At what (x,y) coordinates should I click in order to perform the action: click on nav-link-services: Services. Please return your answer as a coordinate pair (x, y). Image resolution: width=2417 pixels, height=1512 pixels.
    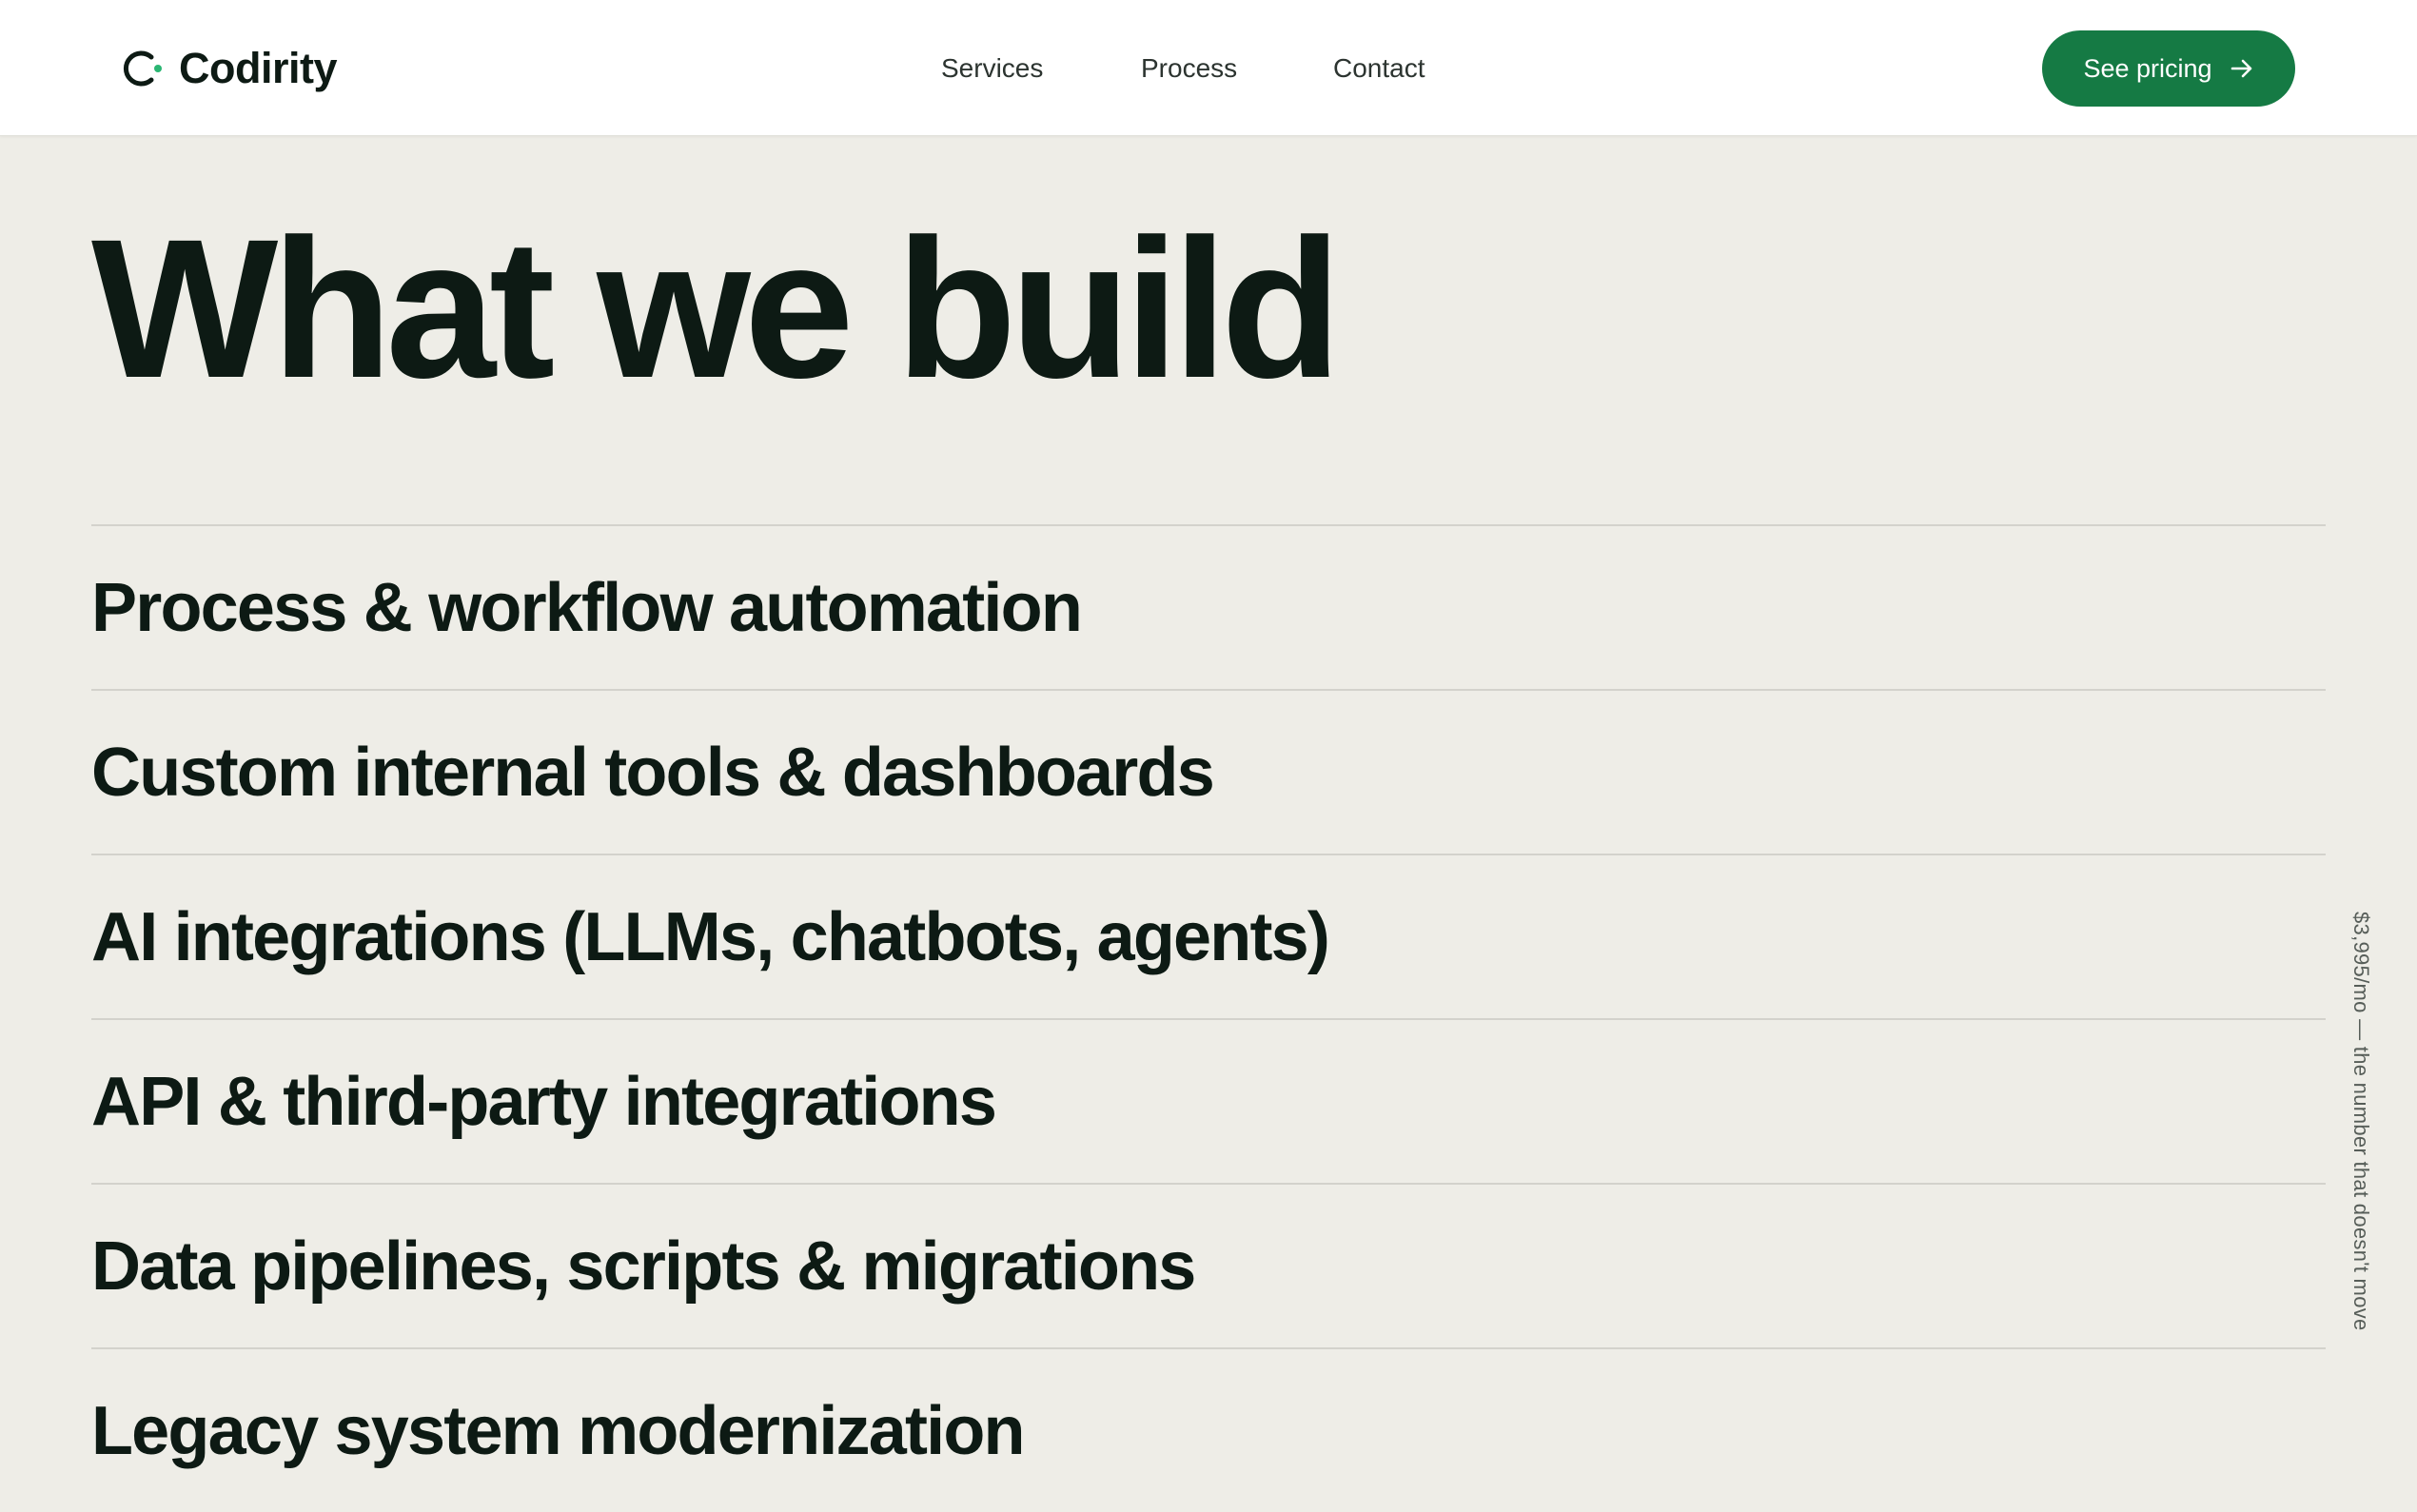
    Looking at the image, I should click on (992, 68).